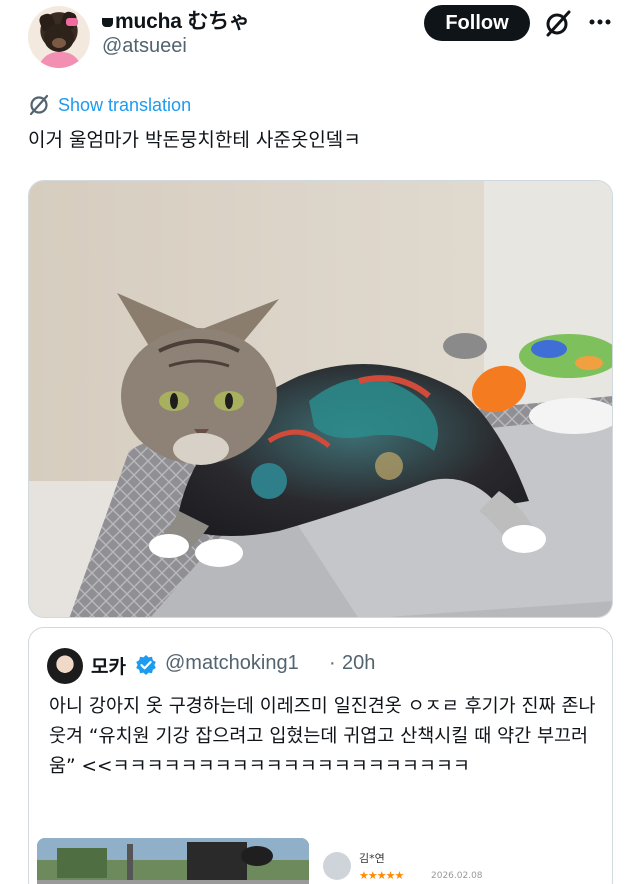  What do you see at coordinates (194, 140) in the screenshot?
I see `tweet-text: 이거 울엄마가 박돈뭉치한테 사준옷인뎈ㅋ` at bounding box center [194, 140].